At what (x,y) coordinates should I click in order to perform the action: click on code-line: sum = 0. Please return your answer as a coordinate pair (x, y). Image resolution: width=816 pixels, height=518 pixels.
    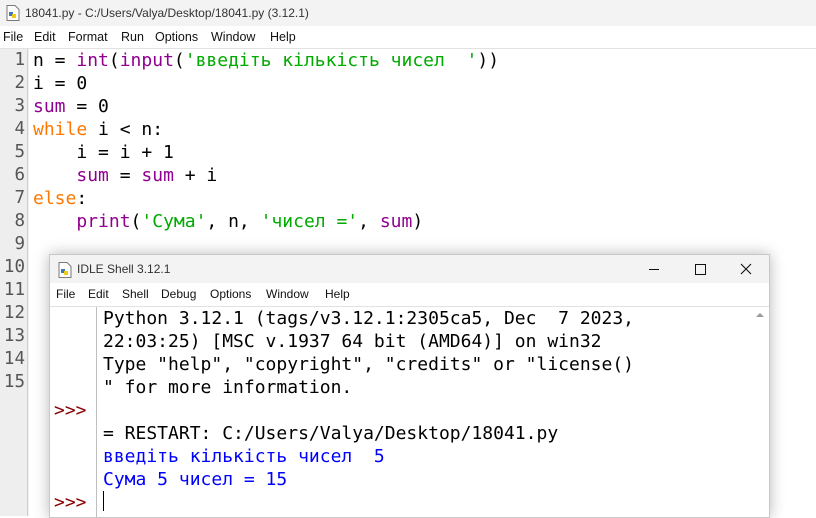
    Looking at the image, I should click on (266, 106).